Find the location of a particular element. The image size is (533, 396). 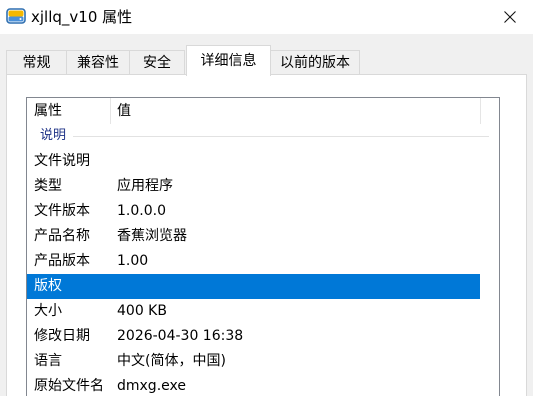

group-label: 说明 is located at coordinates (53, 135).